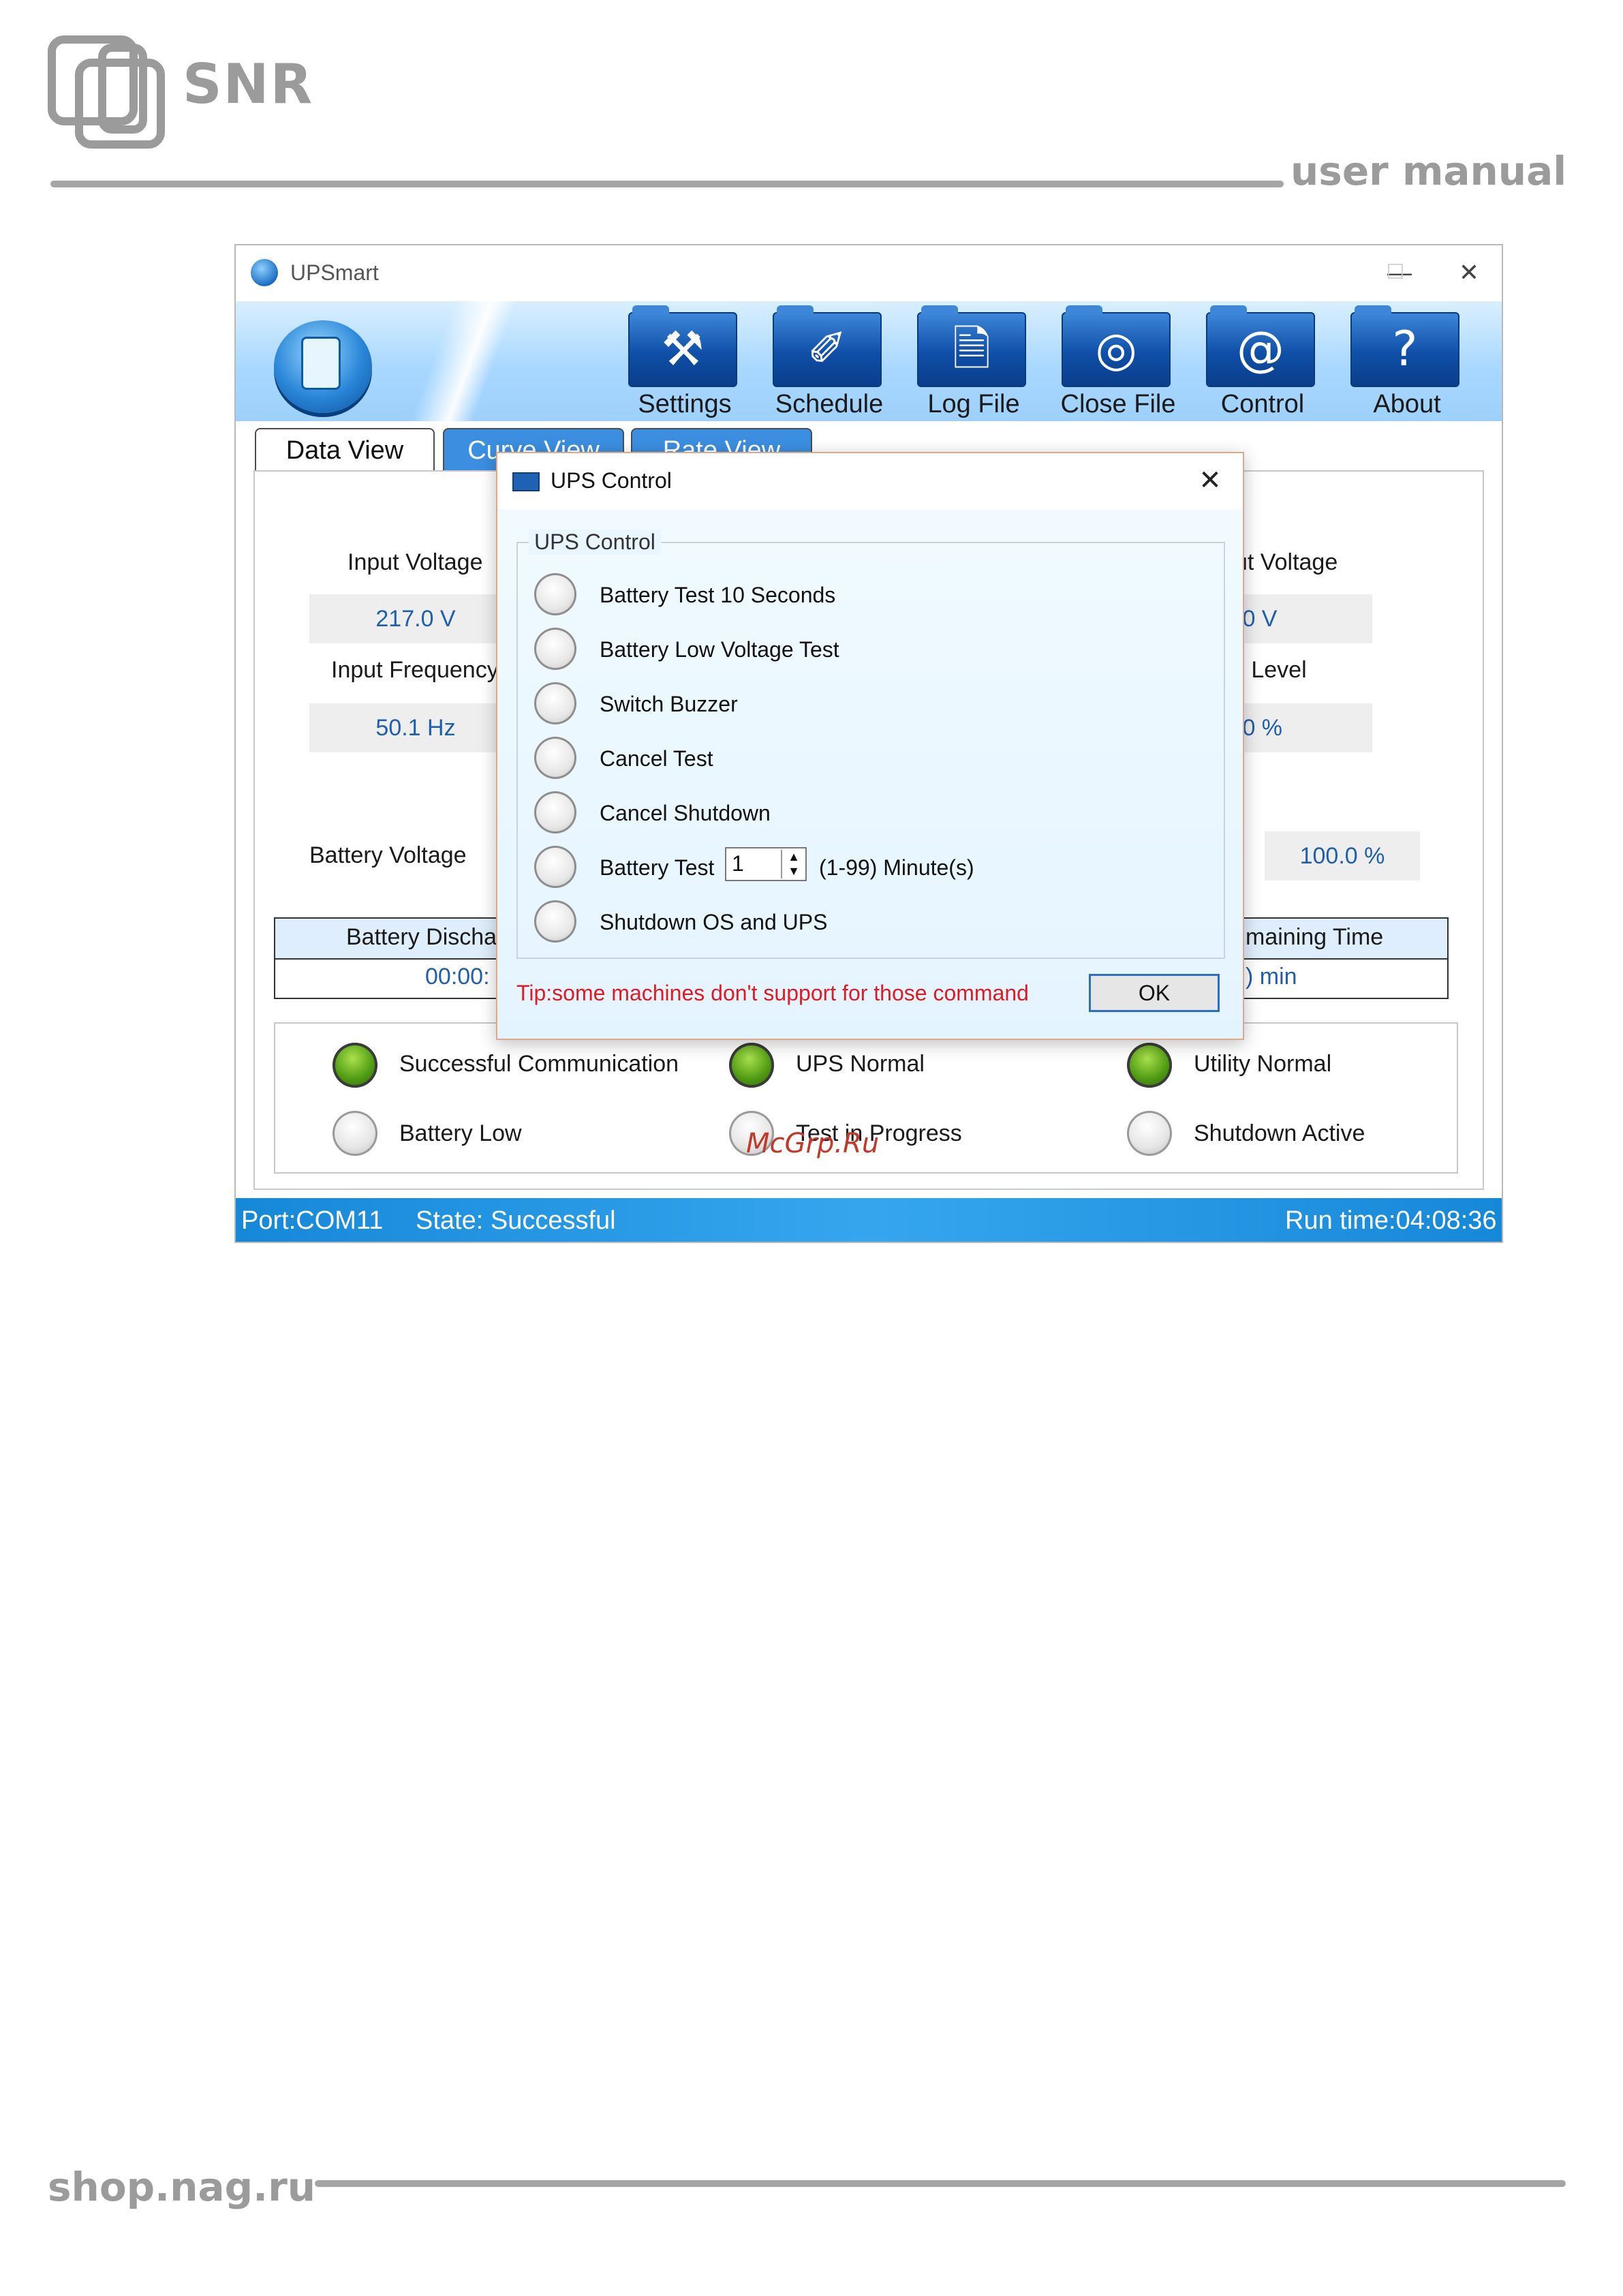  I want to click on connection-state: State: Successful, so click(516, 1220).